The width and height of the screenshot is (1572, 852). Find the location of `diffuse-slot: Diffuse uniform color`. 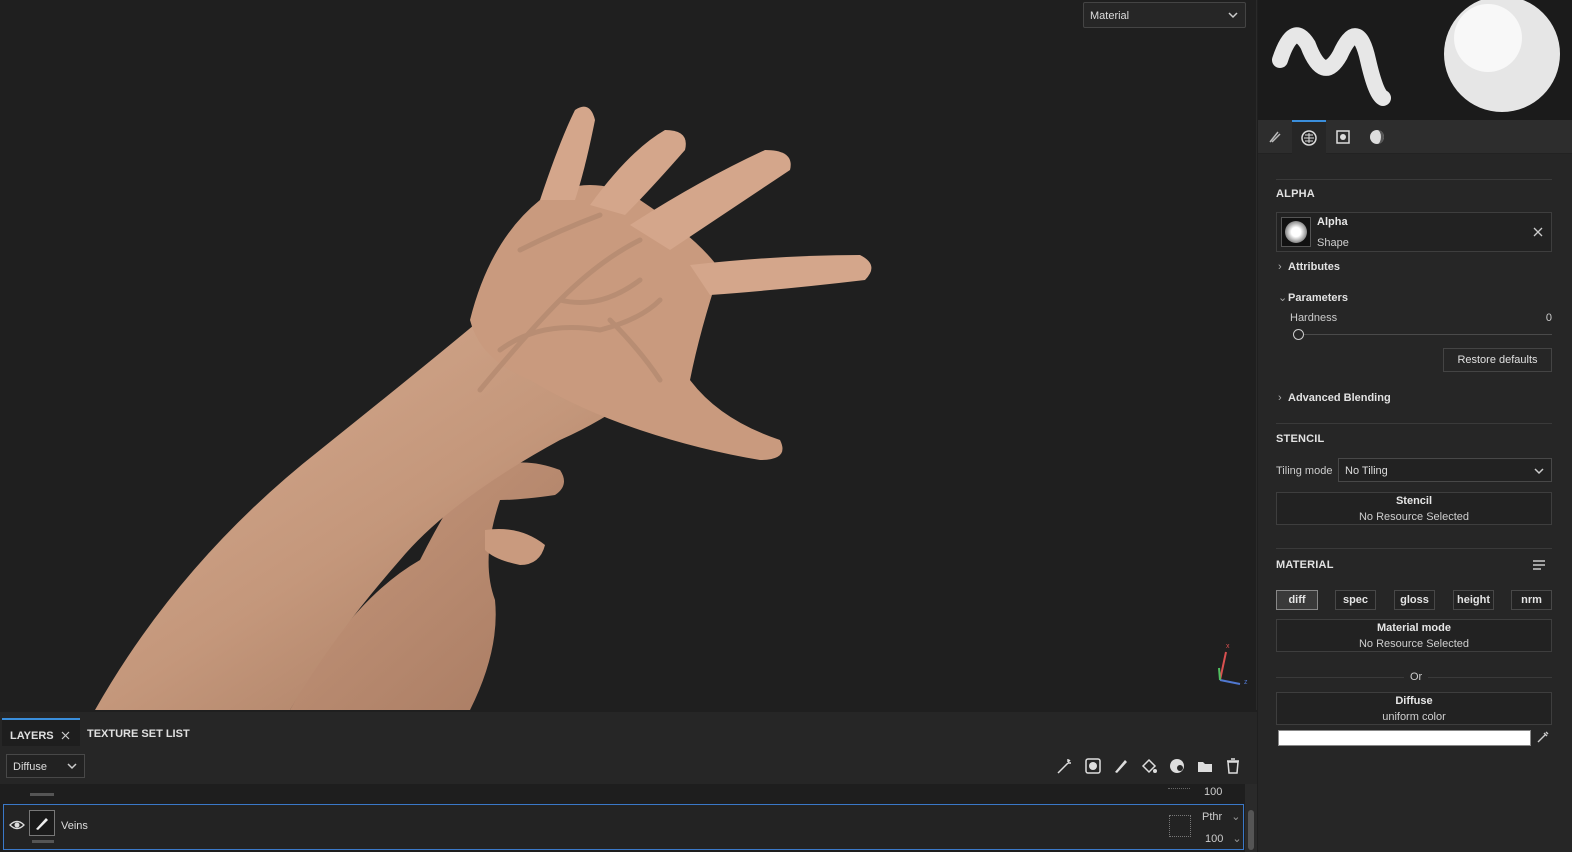

diffuse-slot: Diffuse uniform color is located at coordinates (1414, 708).